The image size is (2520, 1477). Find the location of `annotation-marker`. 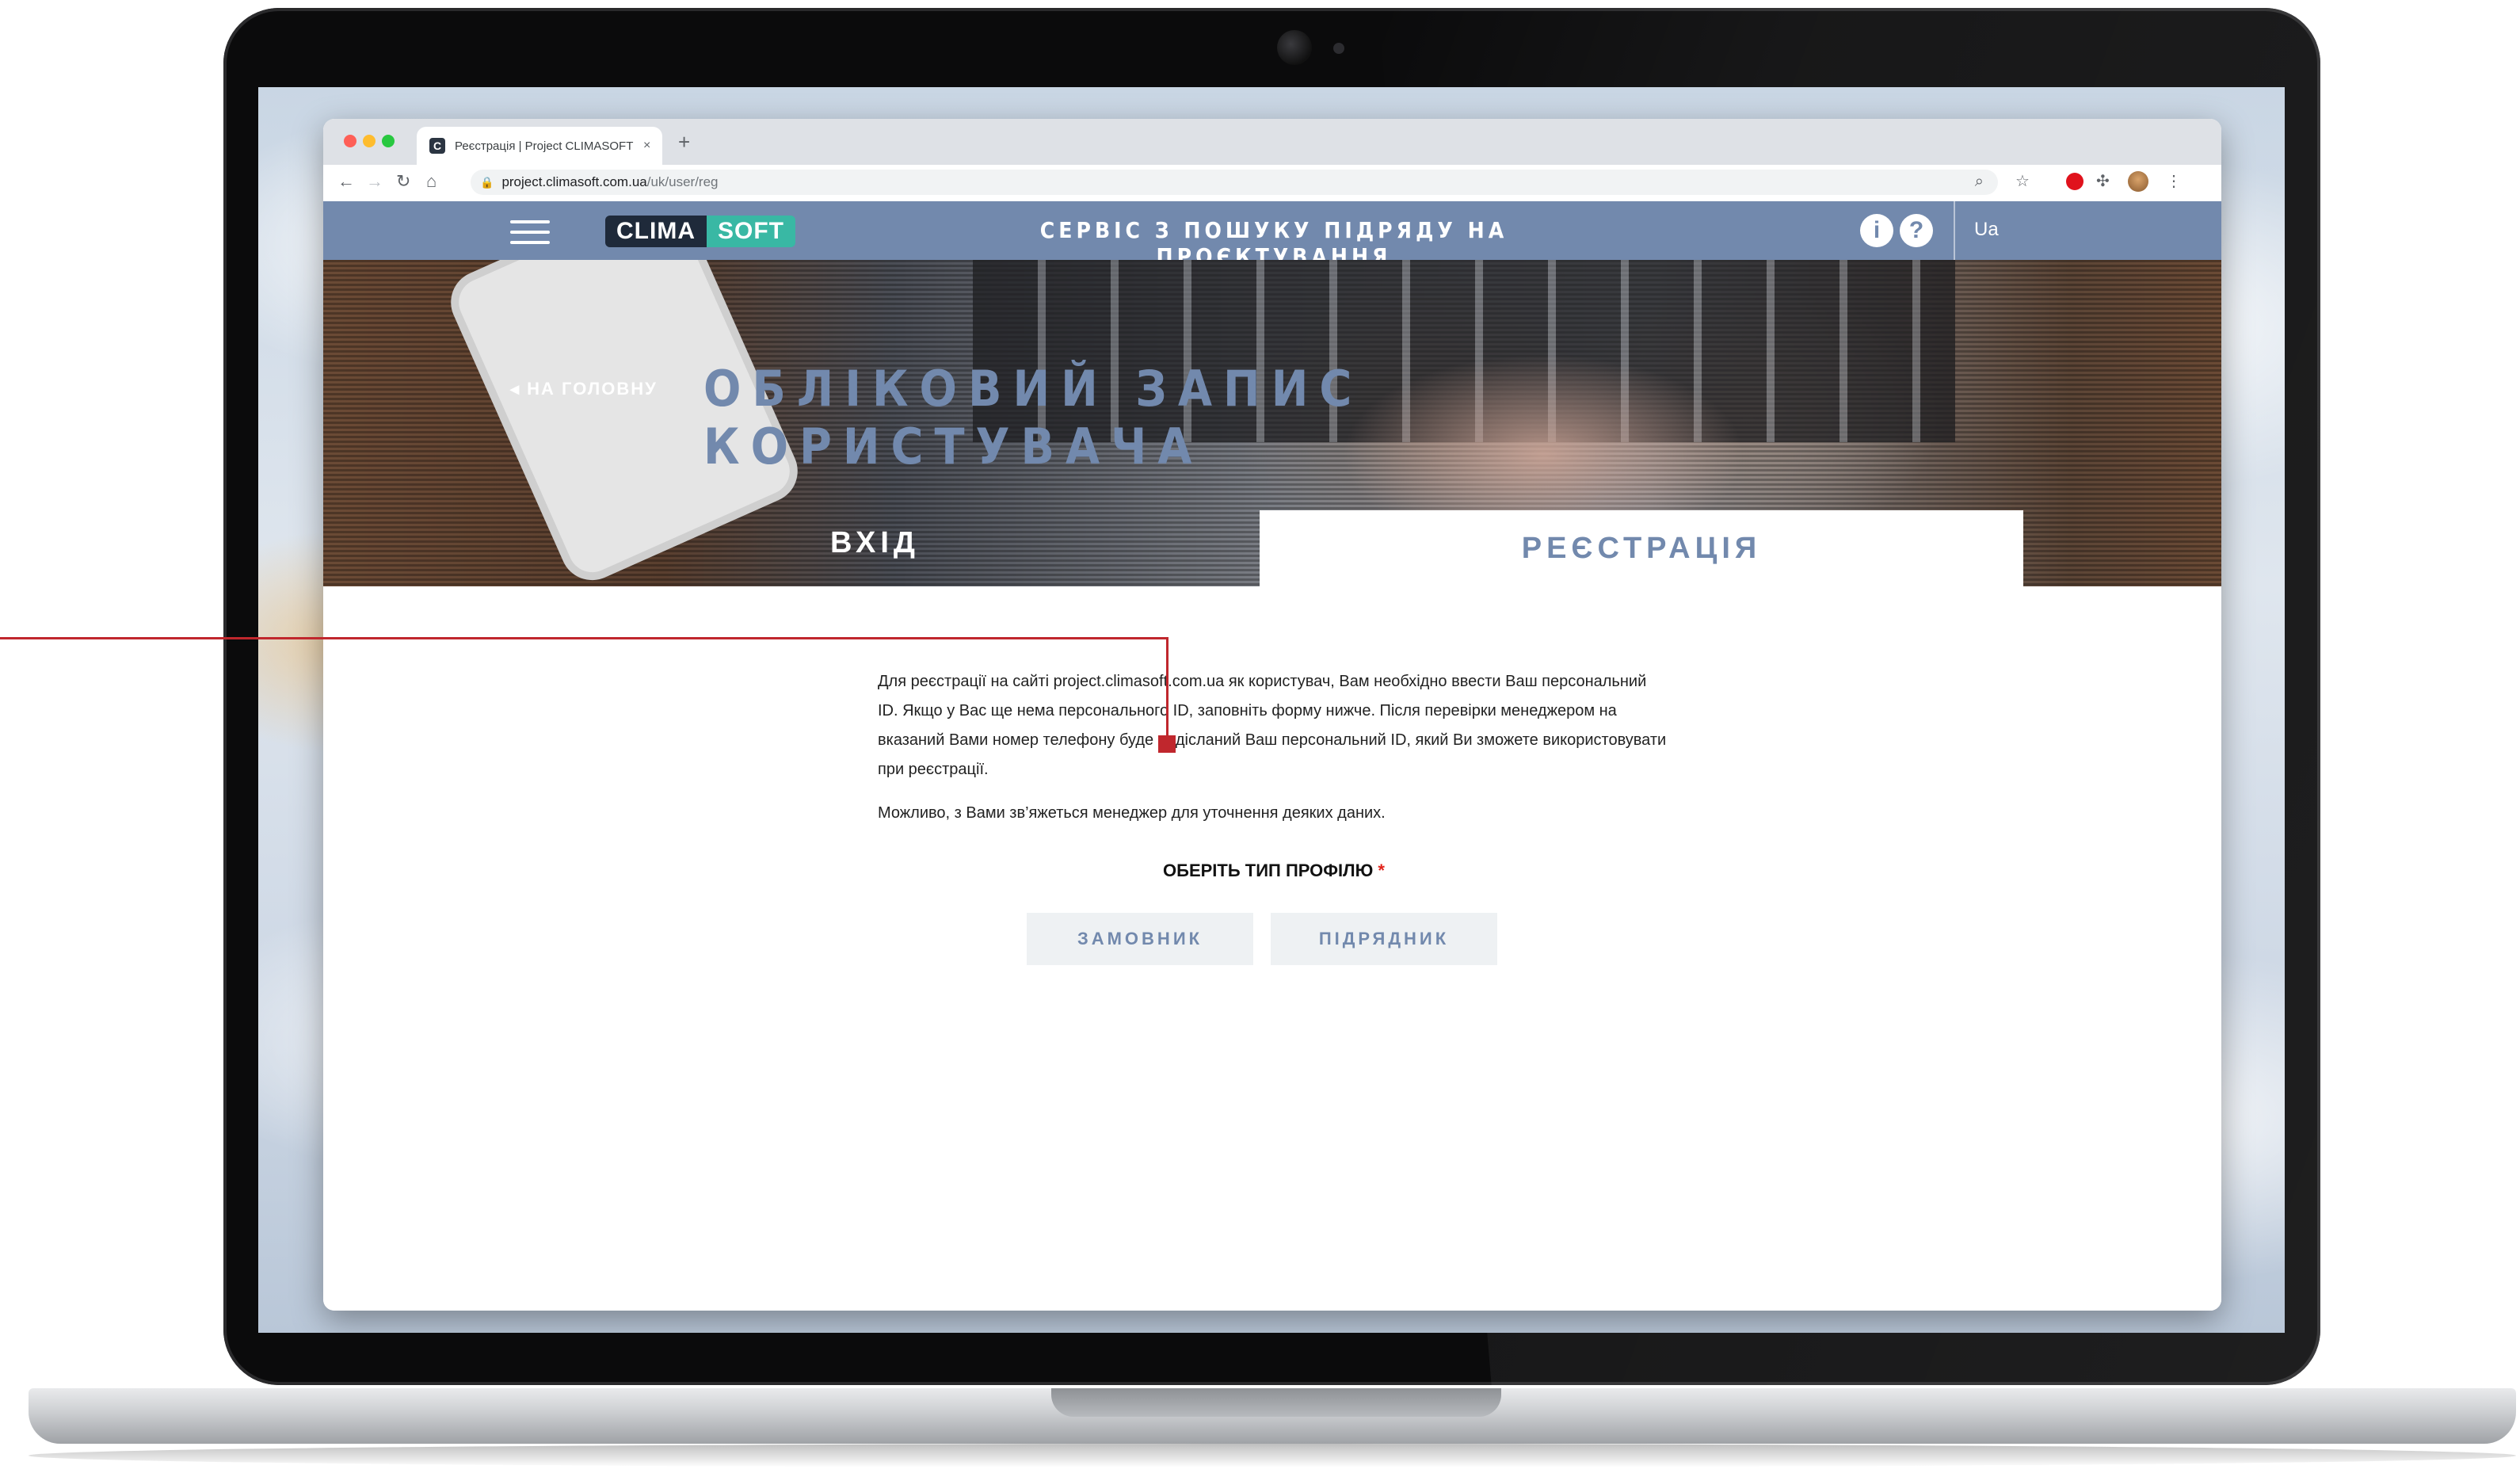

annotation-marker is located at coordinates (1167, 744).